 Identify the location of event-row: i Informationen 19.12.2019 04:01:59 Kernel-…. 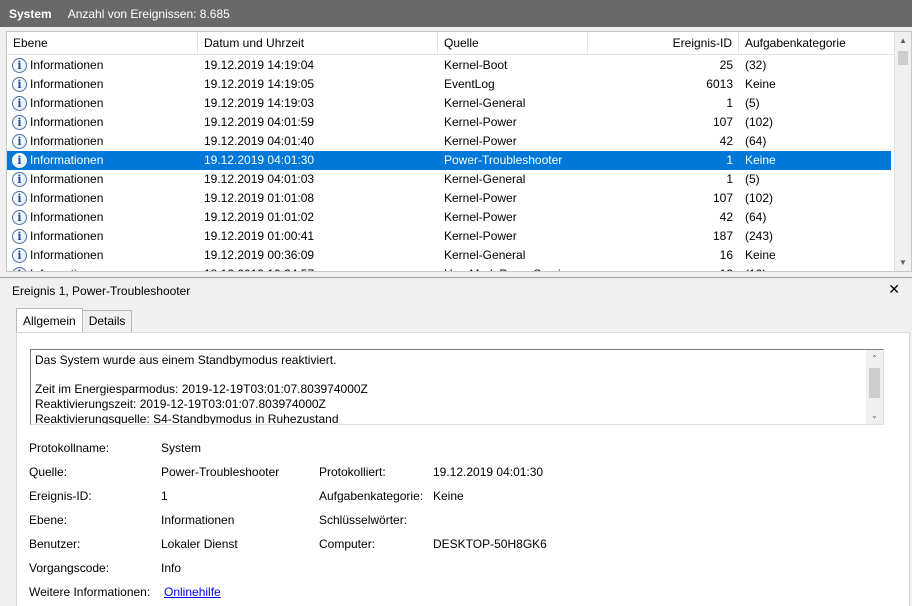
(449, 122).